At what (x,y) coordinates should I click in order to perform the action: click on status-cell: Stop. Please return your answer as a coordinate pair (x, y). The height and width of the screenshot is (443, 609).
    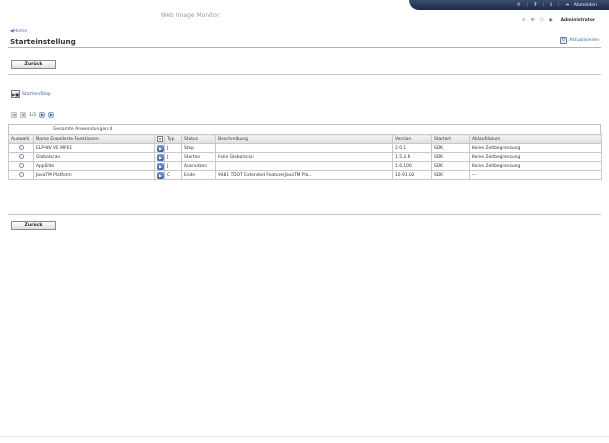
    Looking at the image, I should click on (198, 148).